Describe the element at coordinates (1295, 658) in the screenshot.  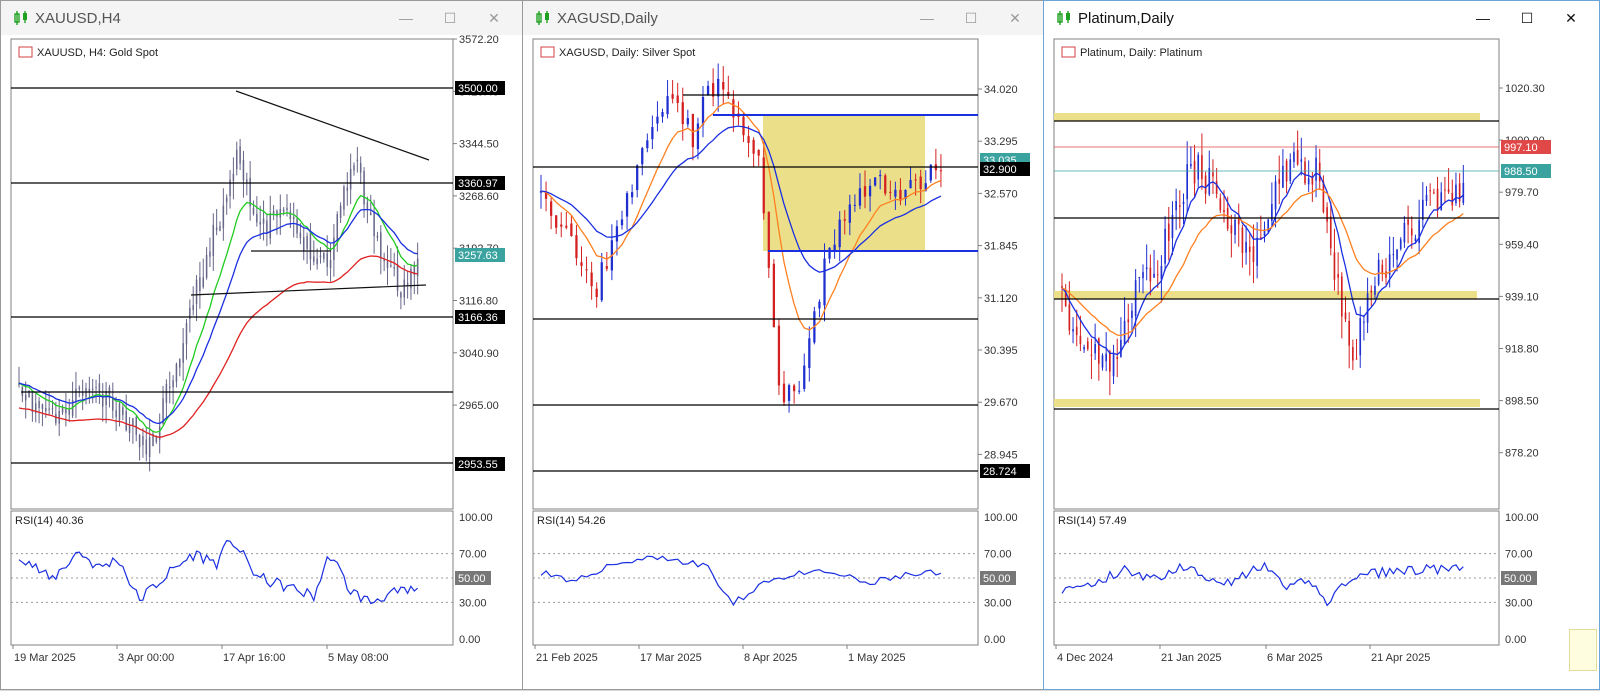
I see `date-label: 6 Mar 2025` at that location.